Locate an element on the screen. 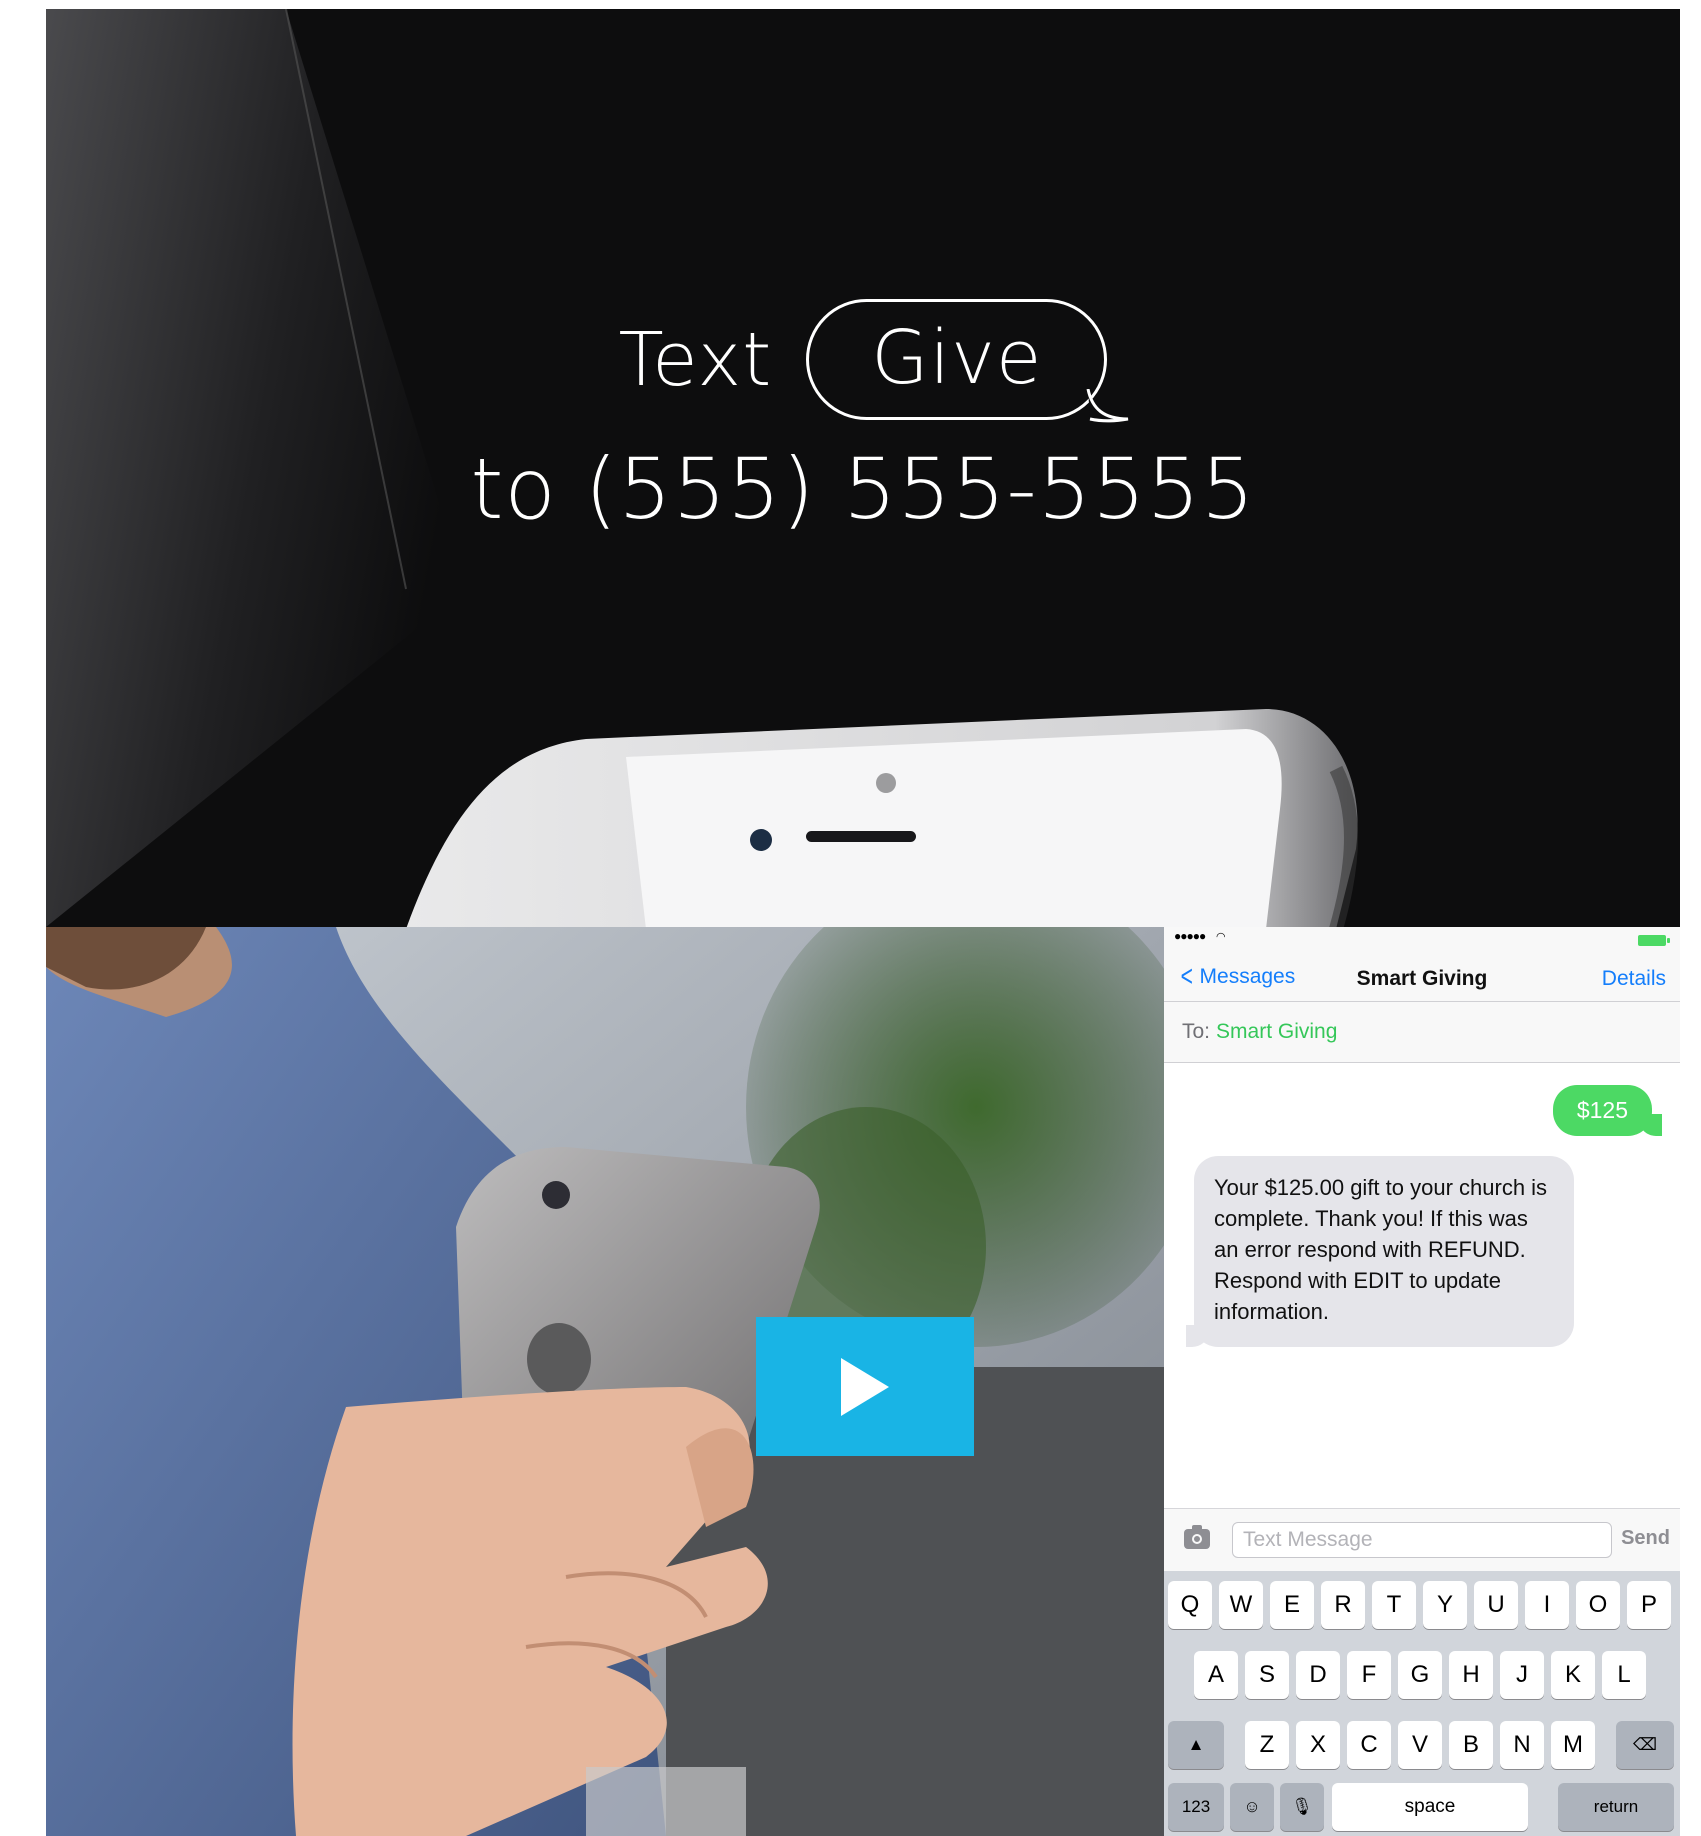  emoji-icon: ☺ is located at coordinates (1252, 1806).